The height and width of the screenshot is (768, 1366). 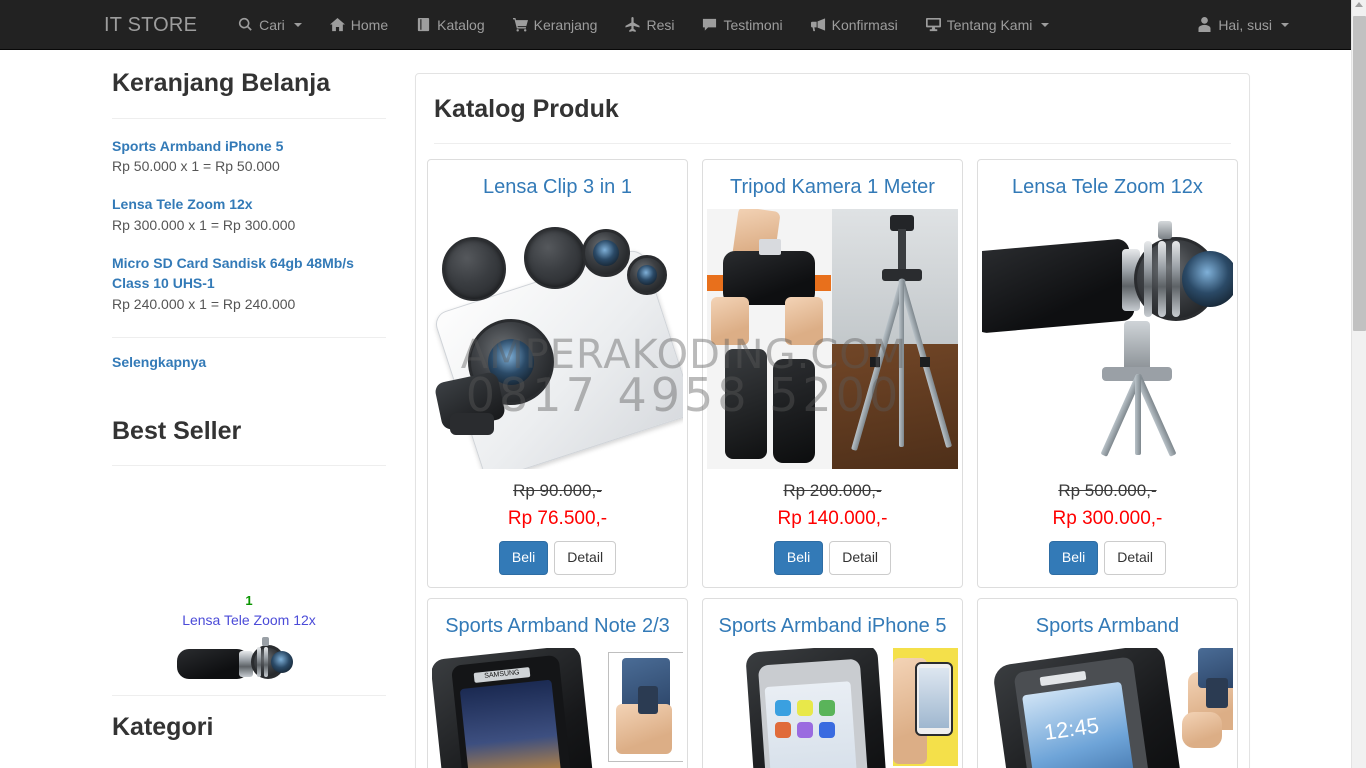 What do you see at coordinates (249, 658) in the screenshot?
I see `best-seller-thumbnail` at bounding box center [249, 658].